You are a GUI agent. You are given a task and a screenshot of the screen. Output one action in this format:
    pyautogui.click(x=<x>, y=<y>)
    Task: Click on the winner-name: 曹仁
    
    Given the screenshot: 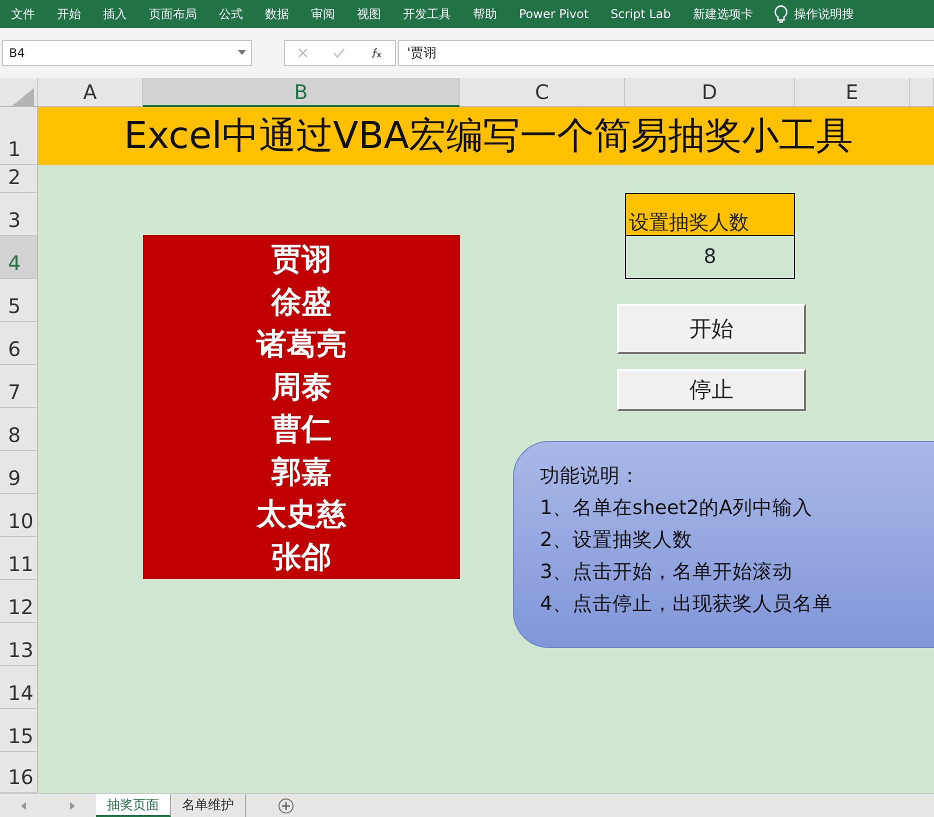 What is the action you would take?
    pyautogui.click(x=301, y=430)
    